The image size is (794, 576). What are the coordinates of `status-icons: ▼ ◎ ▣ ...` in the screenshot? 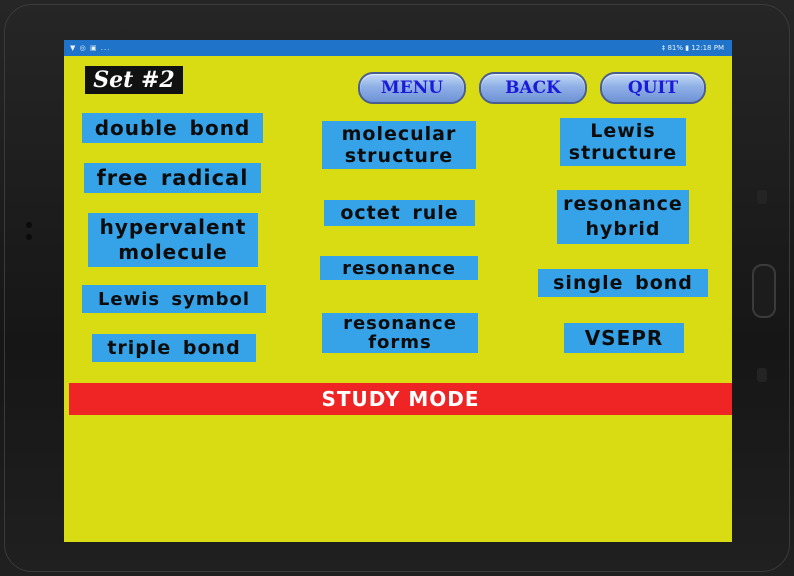 It's located at (90, 48).